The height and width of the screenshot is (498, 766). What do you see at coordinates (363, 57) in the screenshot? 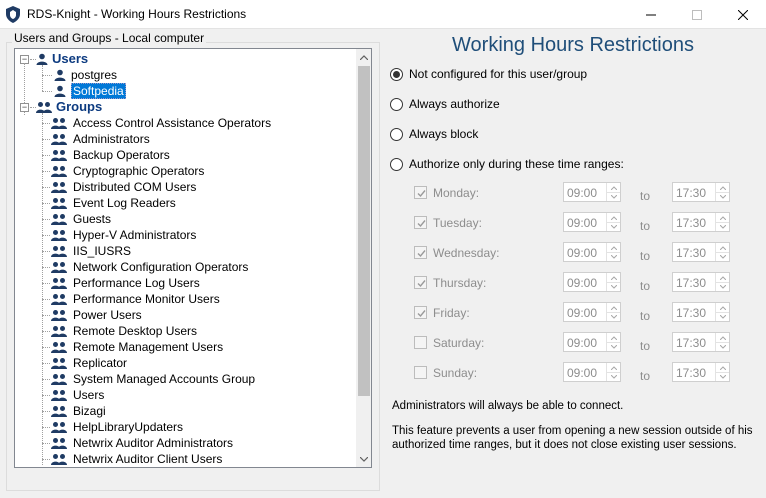
I see `scroll-up-button` at bounding box center [363, 57].